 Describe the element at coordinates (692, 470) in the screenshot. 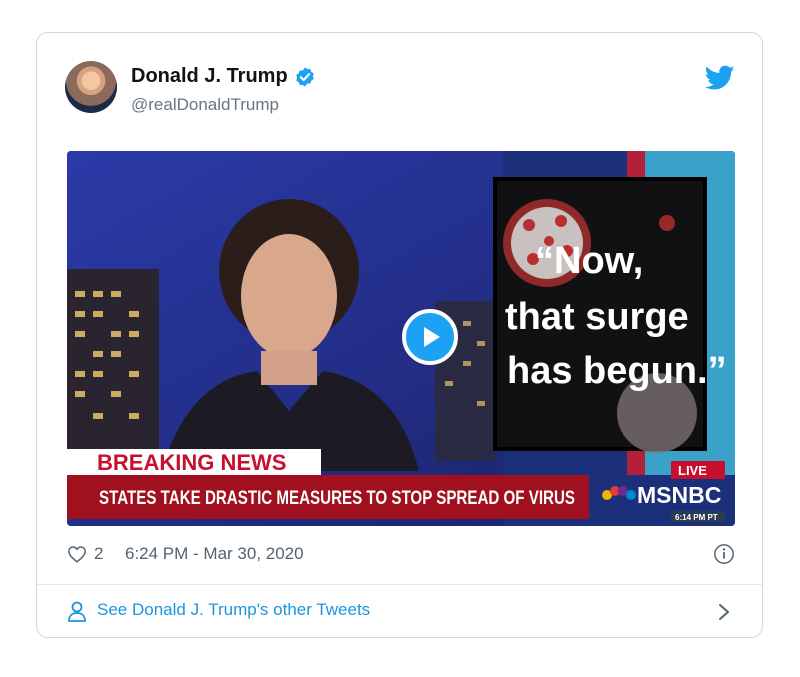

I see `live-badge: LIVE` at that location.